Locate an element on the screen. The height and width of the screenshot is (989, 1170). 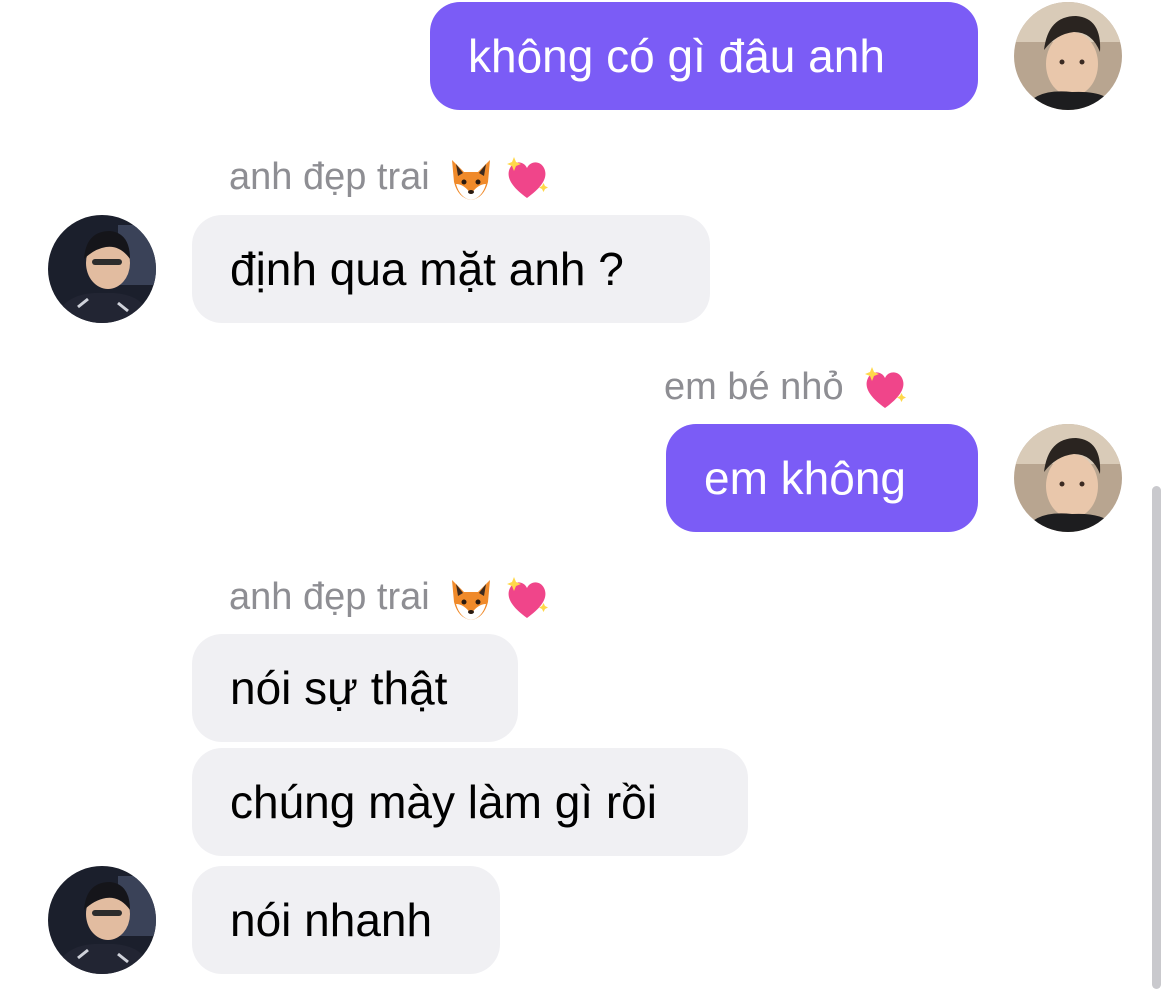
sender-name-label: em bé nhỏ is located at coordinates (754, 387).